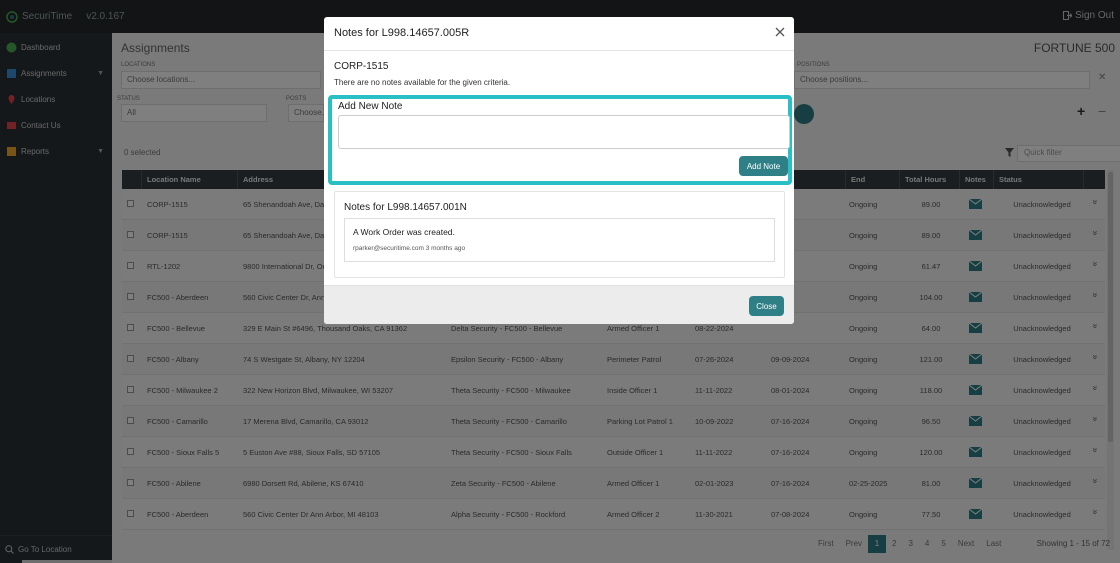  Describe the element at coordinates (361, 66) in the screenshot. I see `modal-location: CORP-1515` at that location.